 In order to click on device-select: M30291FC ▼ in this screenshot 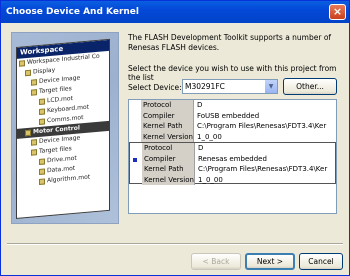, I will do `click(230, 86)`.